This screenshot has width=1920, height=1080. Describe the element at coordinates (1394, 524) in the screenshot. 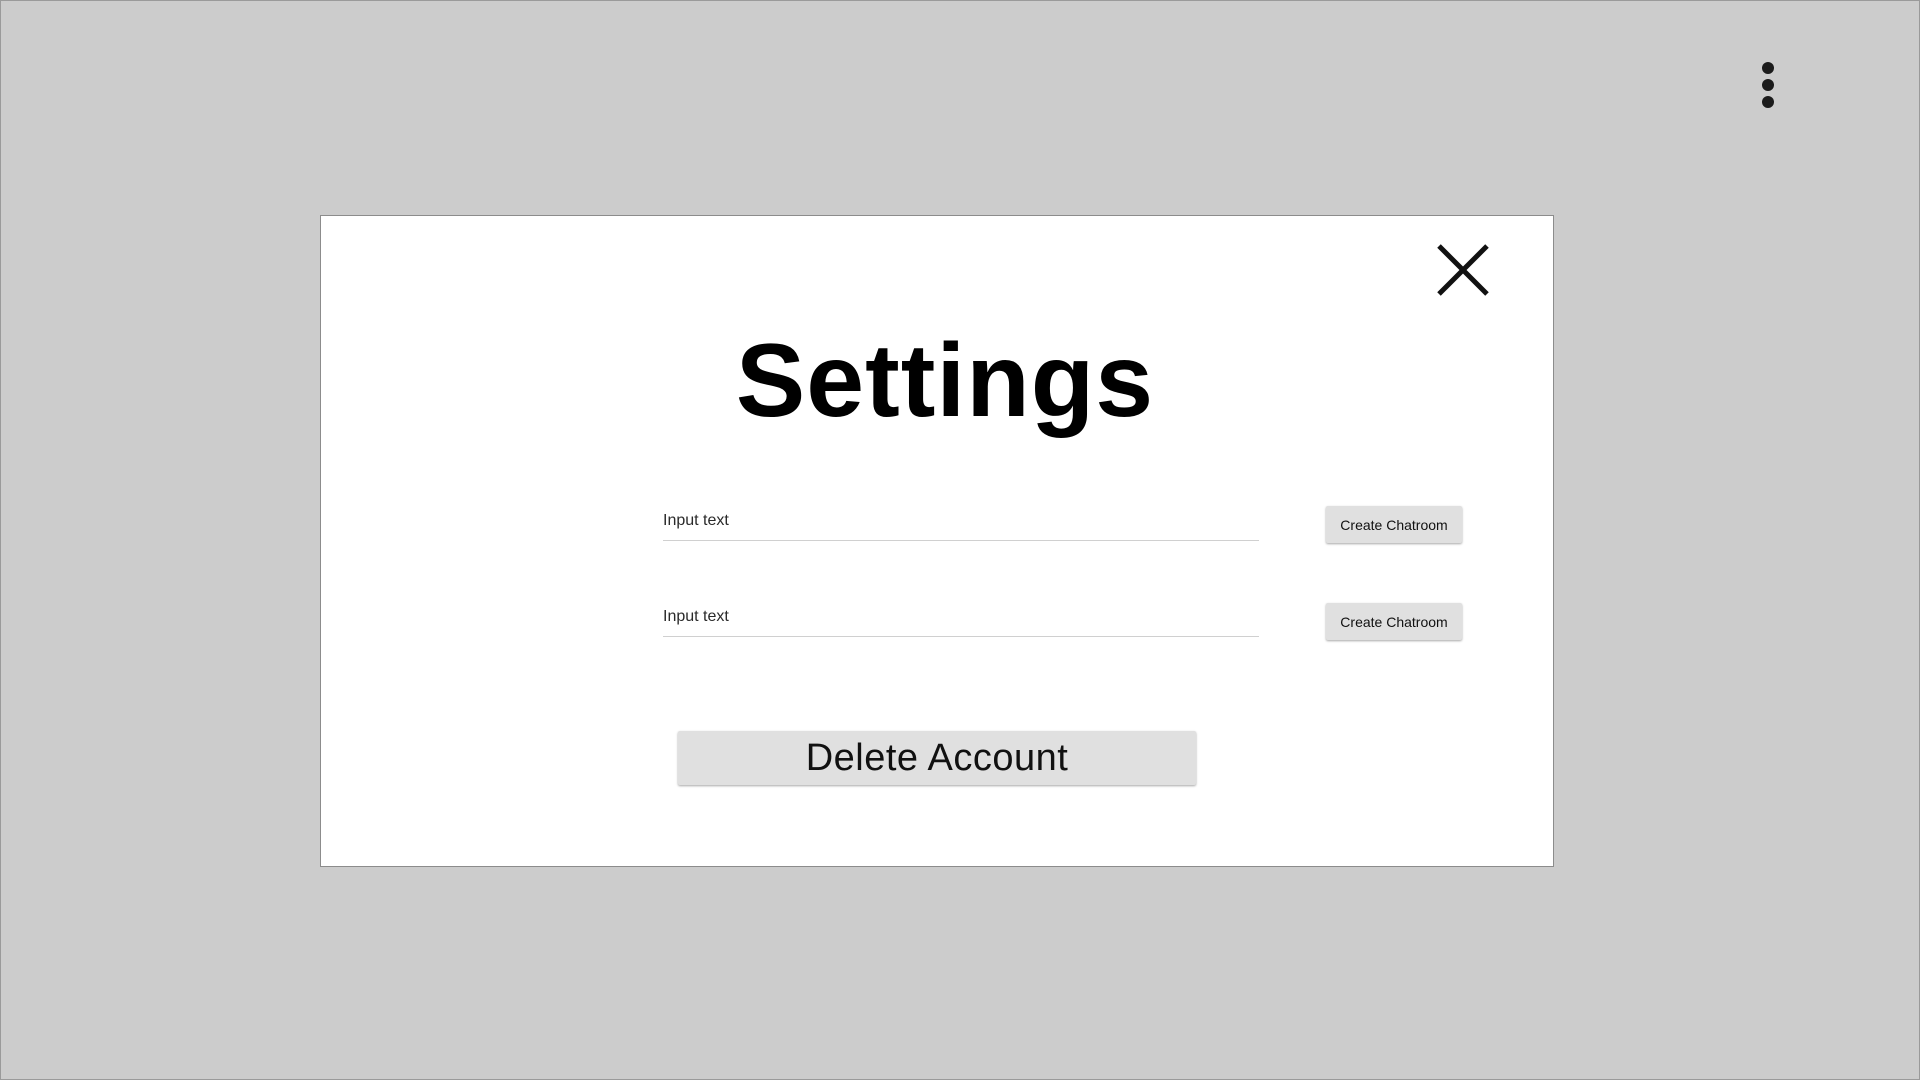

I see `create-chatroom-button-1: Create Chatroom` at that location.